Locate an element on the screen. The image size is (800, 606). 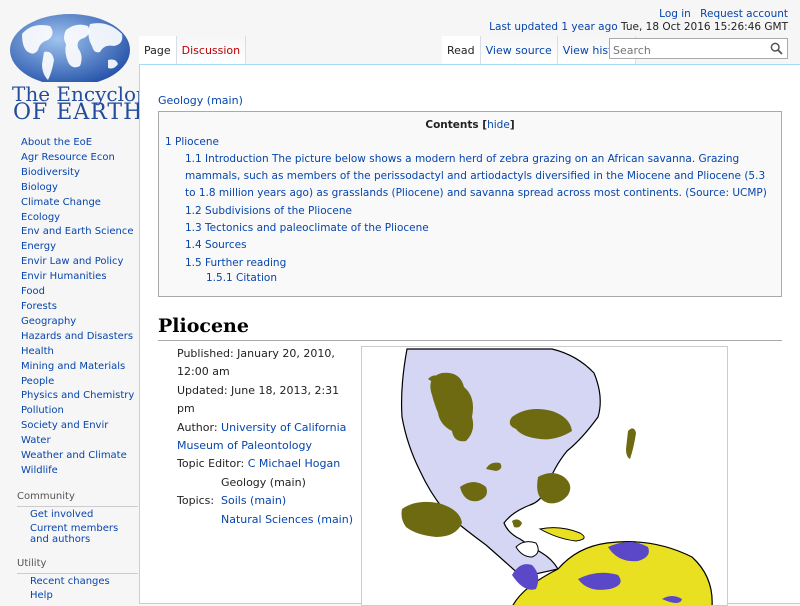
topic-geology: Geology (main) is located at coordinates (263, 482).